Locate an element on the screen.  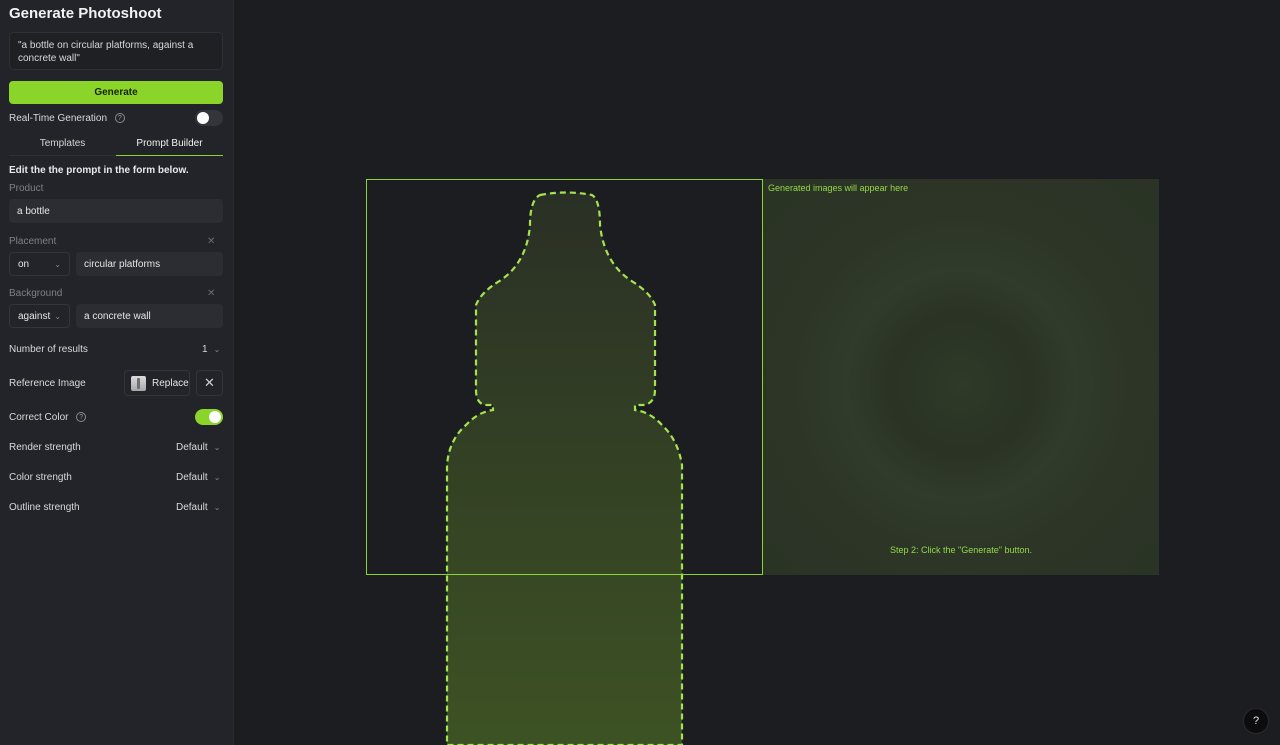
background-preposition-select: against ⌄ is located at coordinates (39, 316).